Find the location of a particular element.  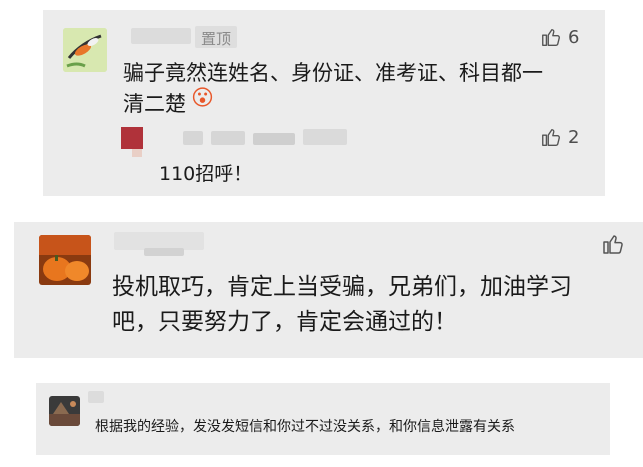

comment-text-line1: 骗子竟然连姓名、身份证、准考证、科目都一 is located at coordinates (333, 73).